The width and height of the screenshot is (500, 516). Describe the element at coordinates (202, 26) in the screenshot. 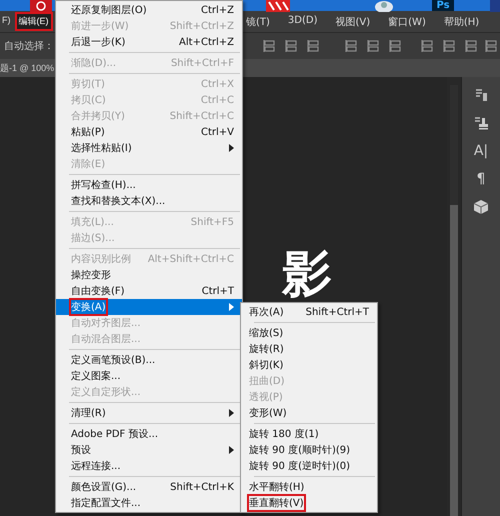

I see `shortcut-text: Shift+Ctrl+Z` at that location.